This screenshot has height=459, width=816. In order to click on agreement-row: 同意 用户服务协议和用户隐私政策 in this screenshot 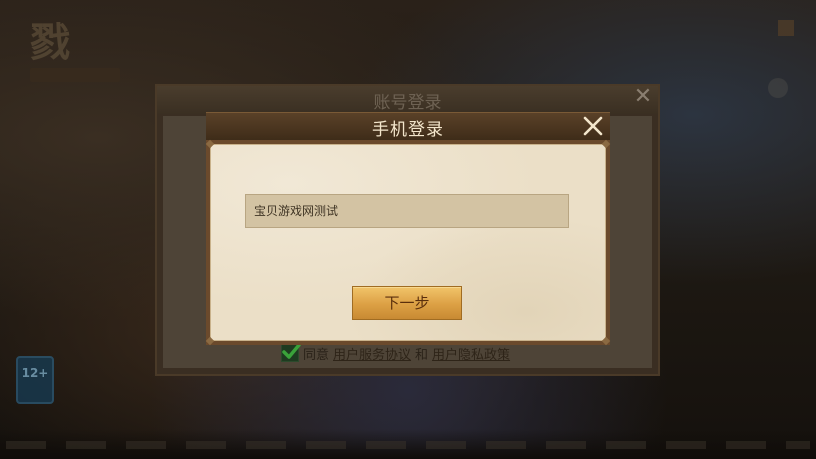, I will do `click(395, 353)`.